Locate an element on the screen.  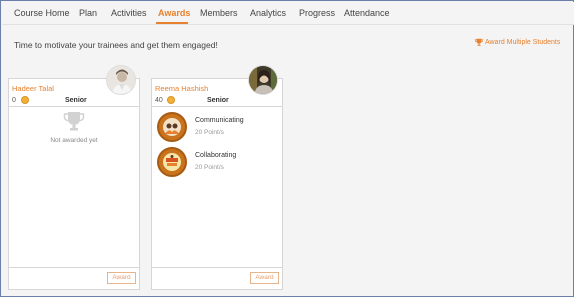
award-multiple-students-link: Award Multiple Students is located at coordinates (517, 42).